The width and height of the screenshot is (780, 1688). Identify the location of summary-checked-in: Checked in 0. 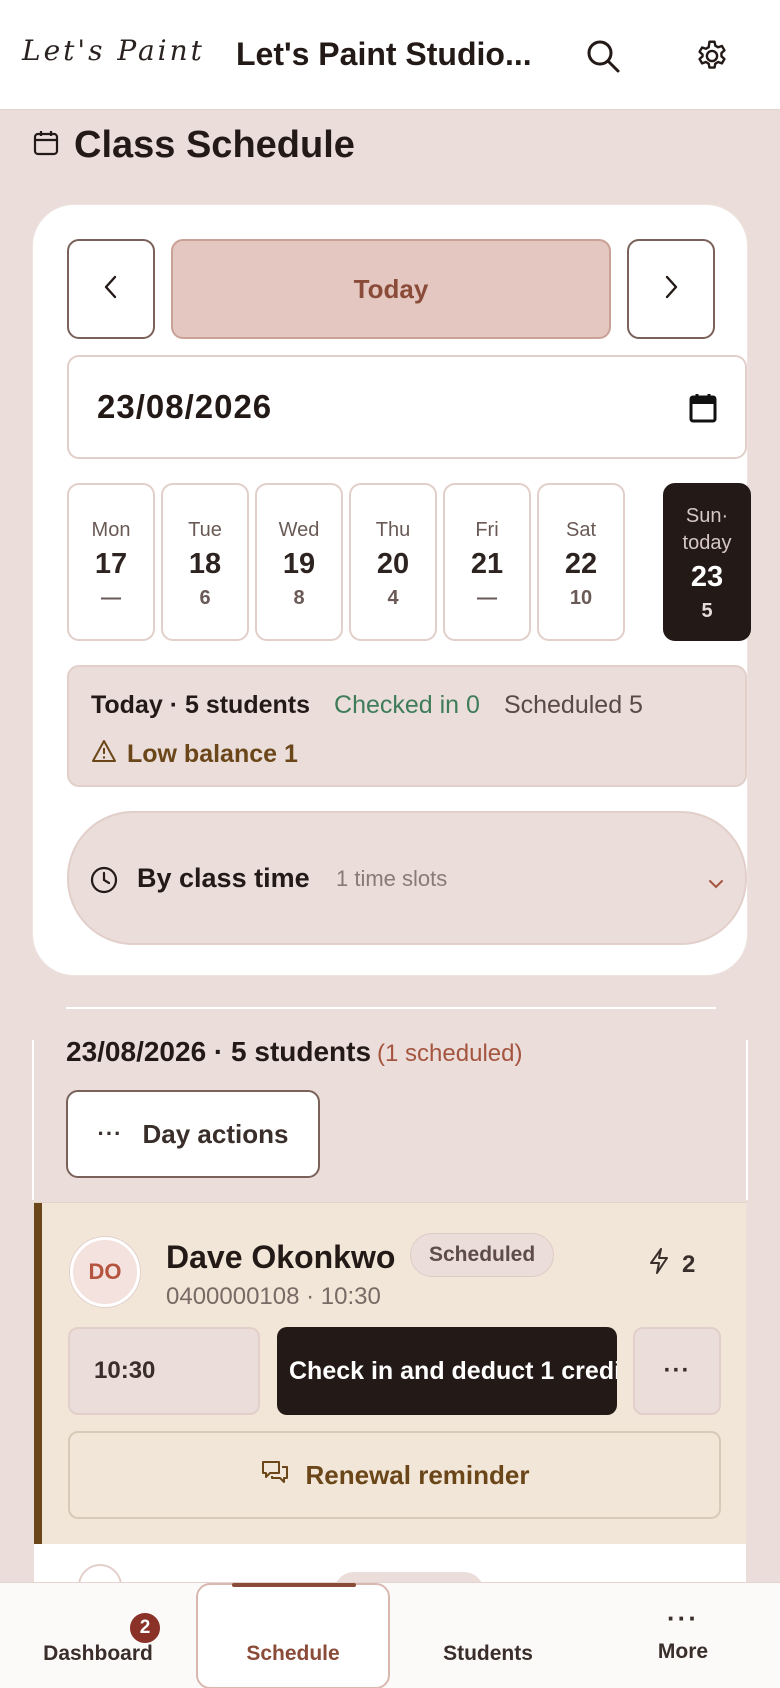
(407, 705).